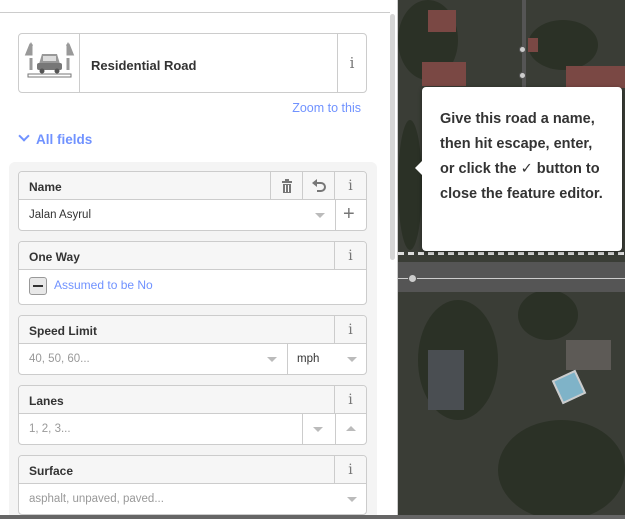 Image resolution: width=625 pixels, height=519 pixels. What do you see at coordinates (352, 359) in the screenshot?
I see `unit-dropdown-caret-icon` at bounding box center [352, 359].